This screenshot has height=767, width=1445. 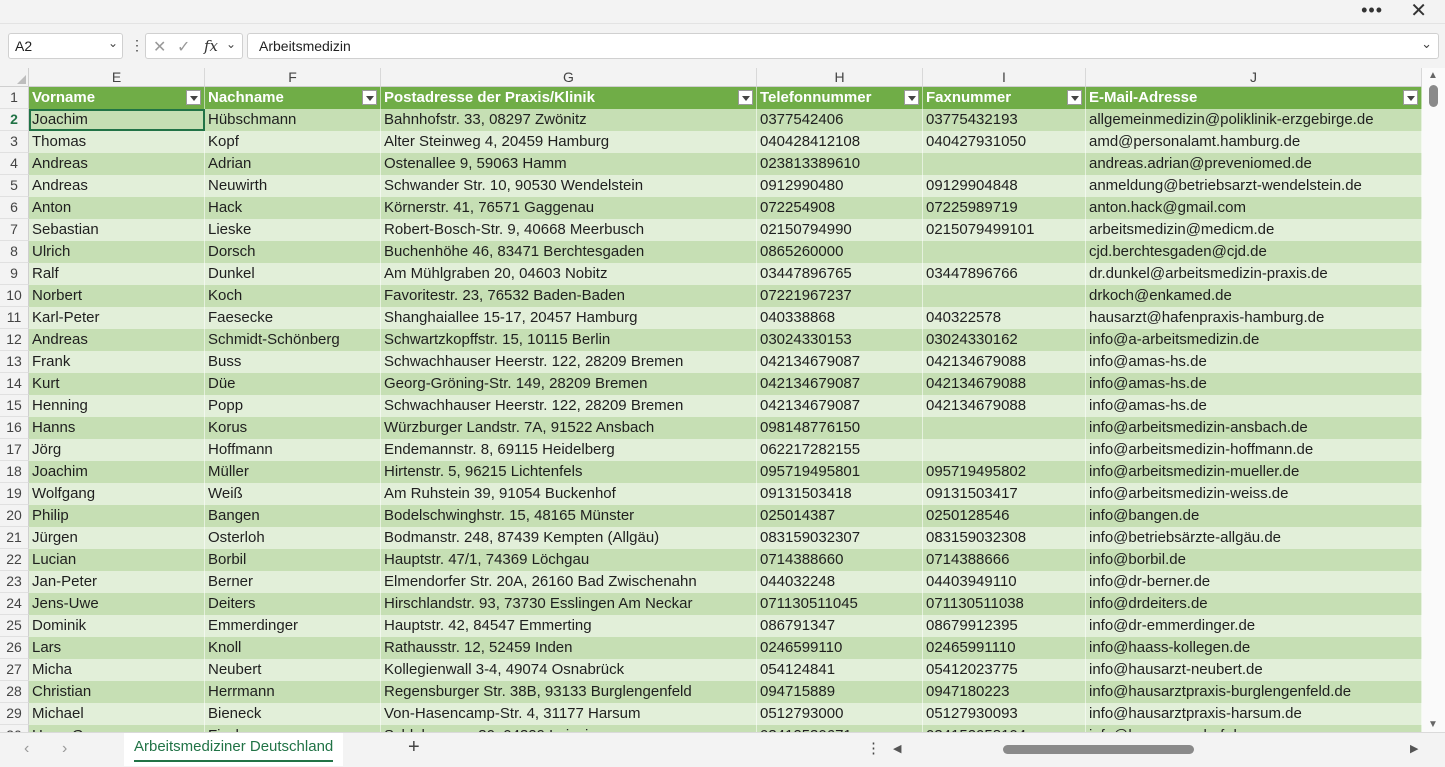 What do you see at coordinates (569, 714) in the screenshot?
I see `cell-g: Von-Hasencamp-Str. 4, 31177 Harsum` at bounding box center [569, 714].